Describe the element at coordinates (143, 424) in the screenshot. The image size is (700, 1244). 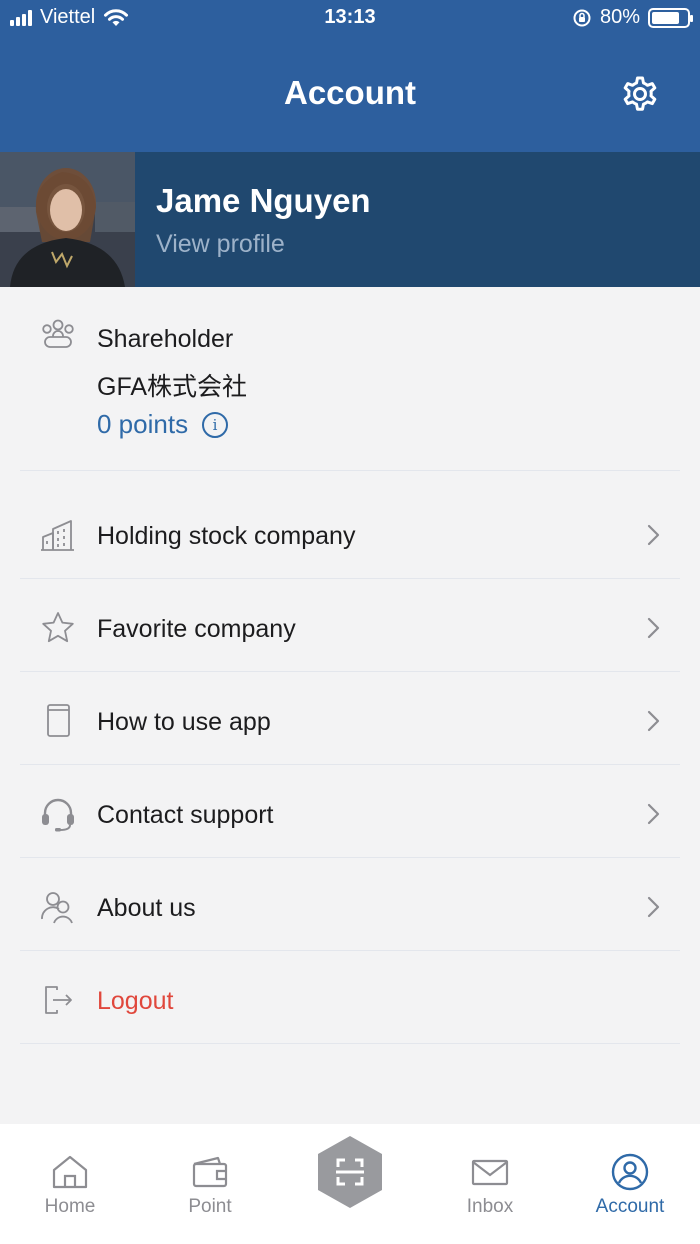
I see `points-value: 0 points` at that location.